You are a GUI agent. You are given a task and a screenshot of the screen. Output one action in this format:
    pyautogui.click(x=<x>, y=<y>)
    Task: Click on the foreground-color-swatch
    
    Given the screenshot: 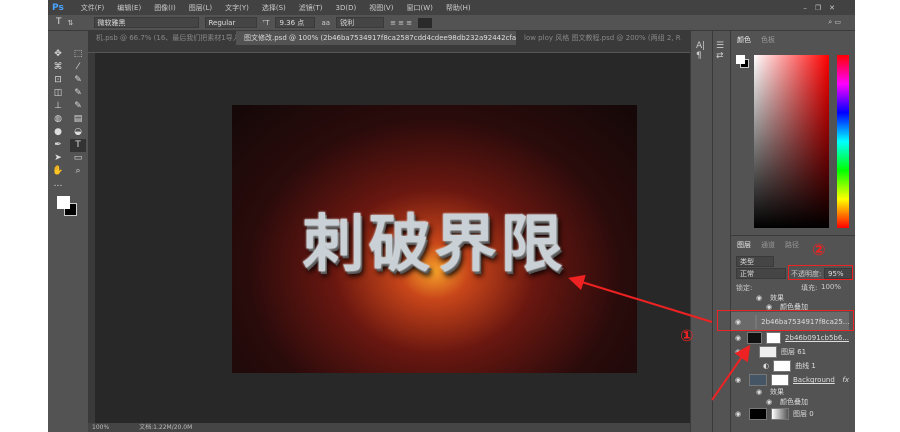 What is the action you would take?
    pyautogui.click(x=63, y=202)
    